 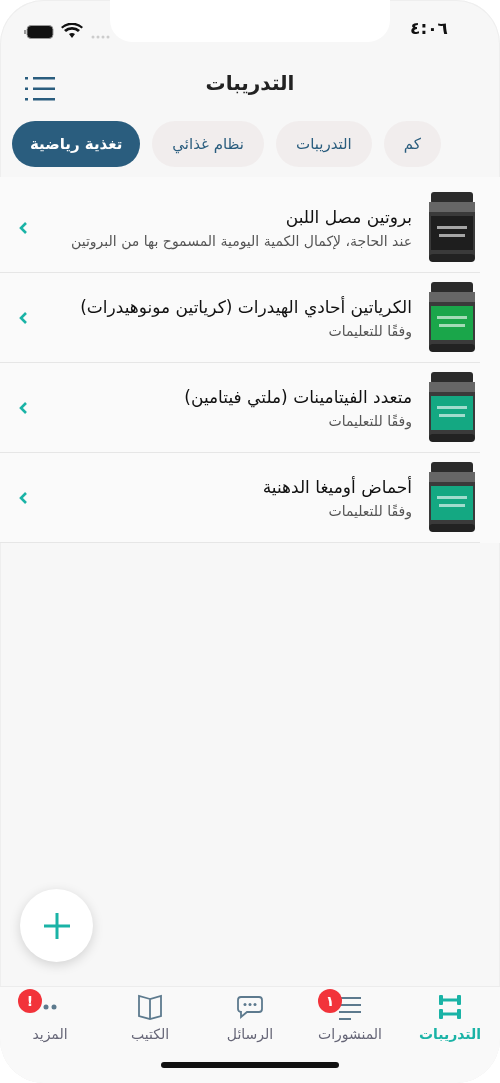 What do you see at coordinates (412, 144) in the screenshot?
I see `category-tab: كم` at bounding box center [412, 144].